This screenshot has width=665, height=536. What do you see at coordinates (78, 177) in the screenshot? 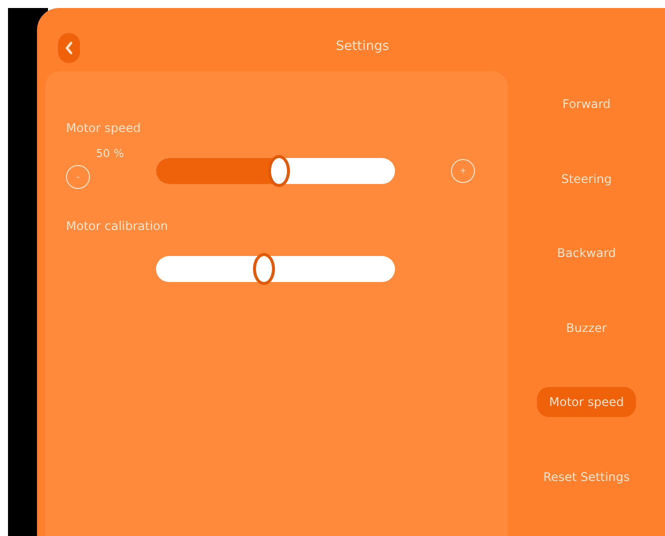
I see `decrease-button: -` at bounding box center [78, 177].